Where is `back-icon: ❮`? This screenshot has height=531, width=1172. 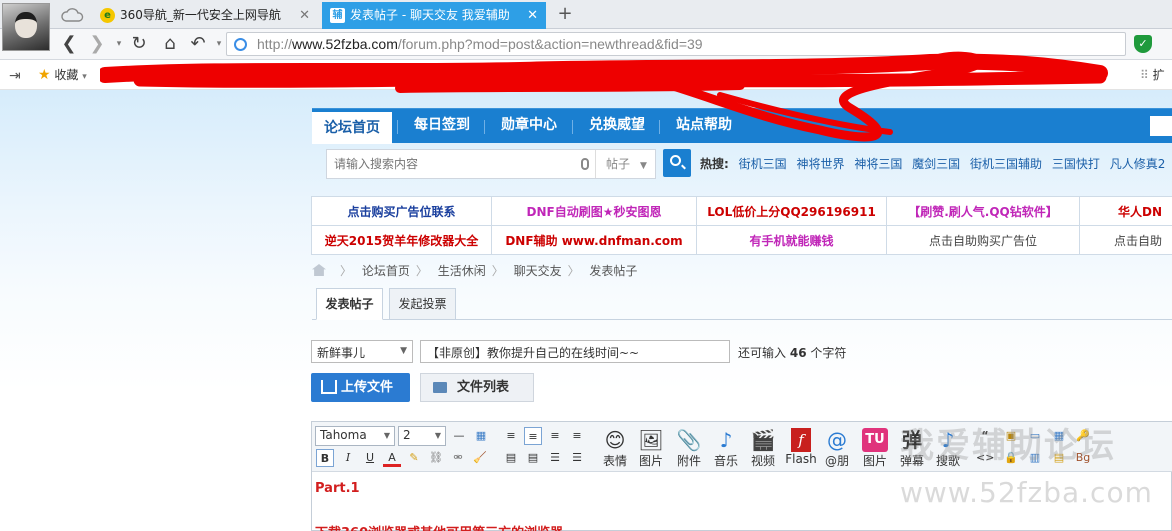
back-icon: ❮ is located at coordinates (69, 44).